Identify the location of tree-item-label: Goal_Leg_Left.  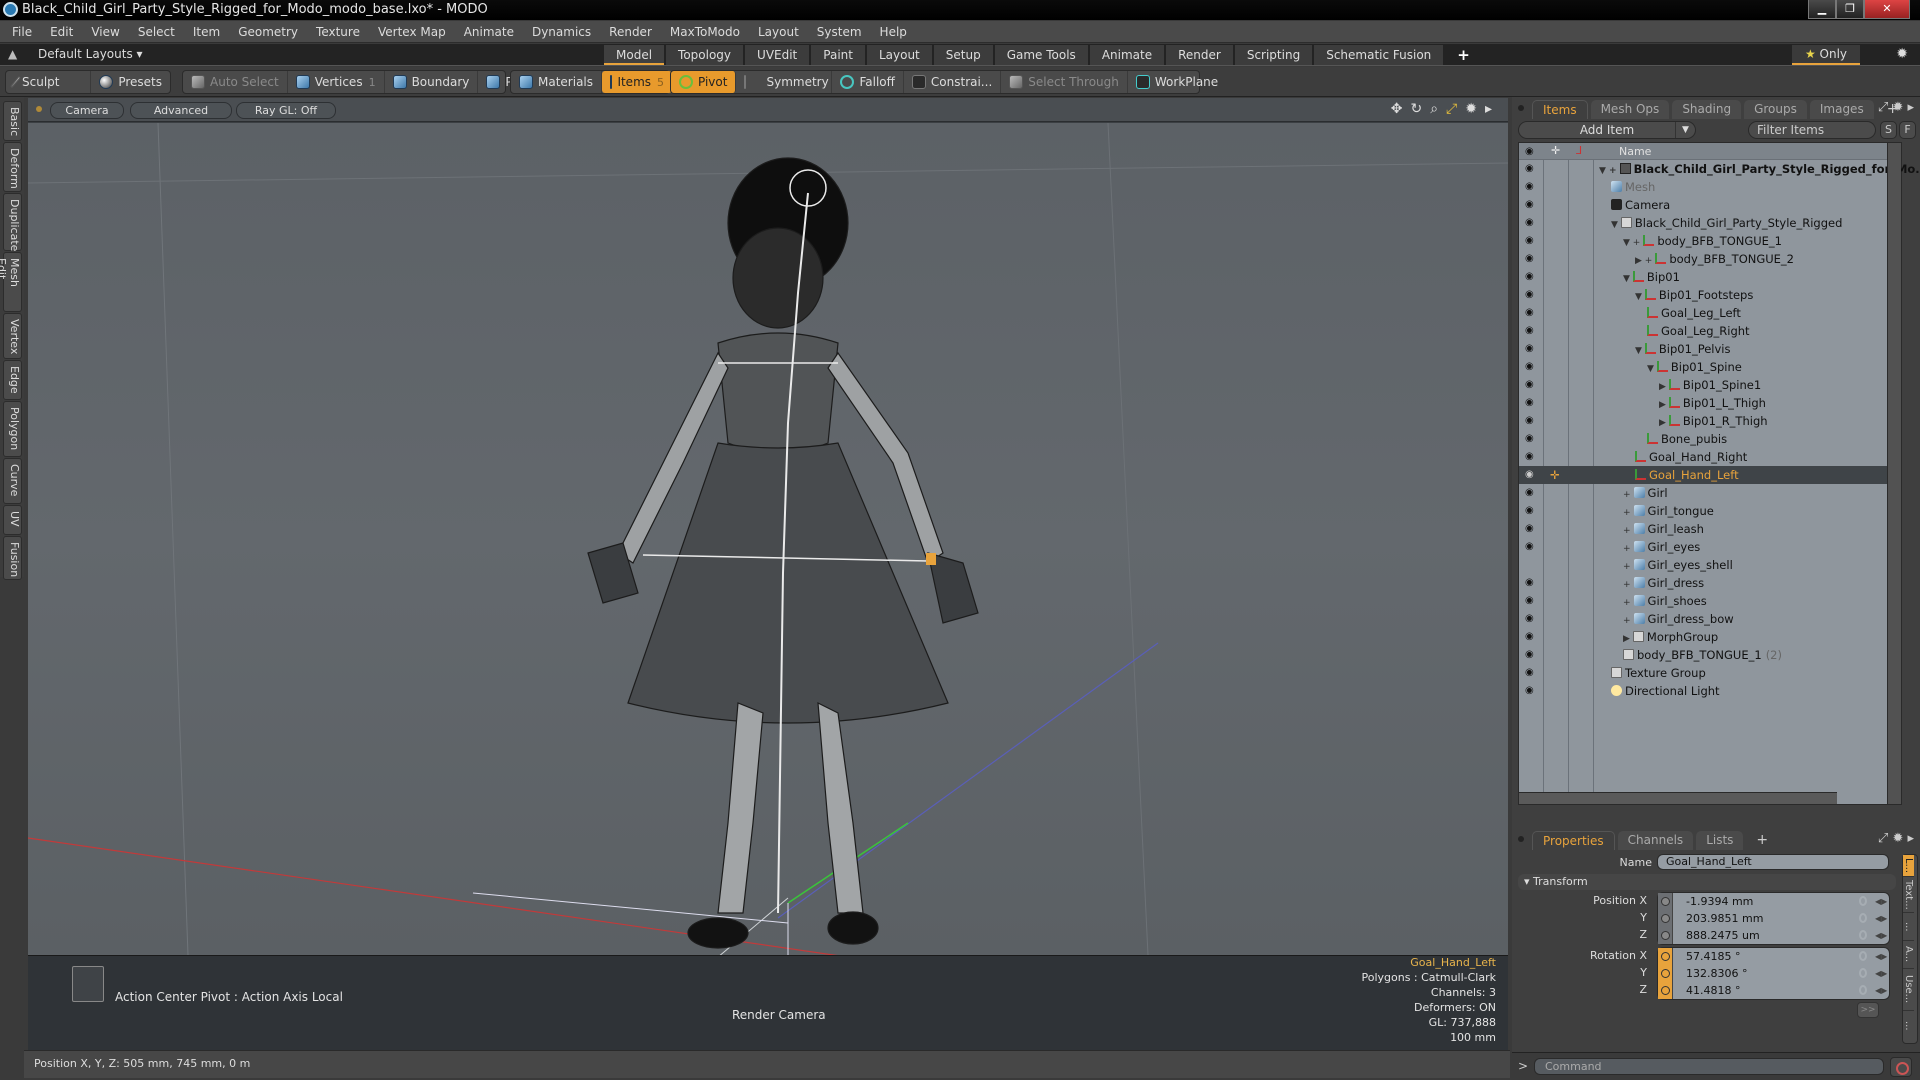
(1694, 313).